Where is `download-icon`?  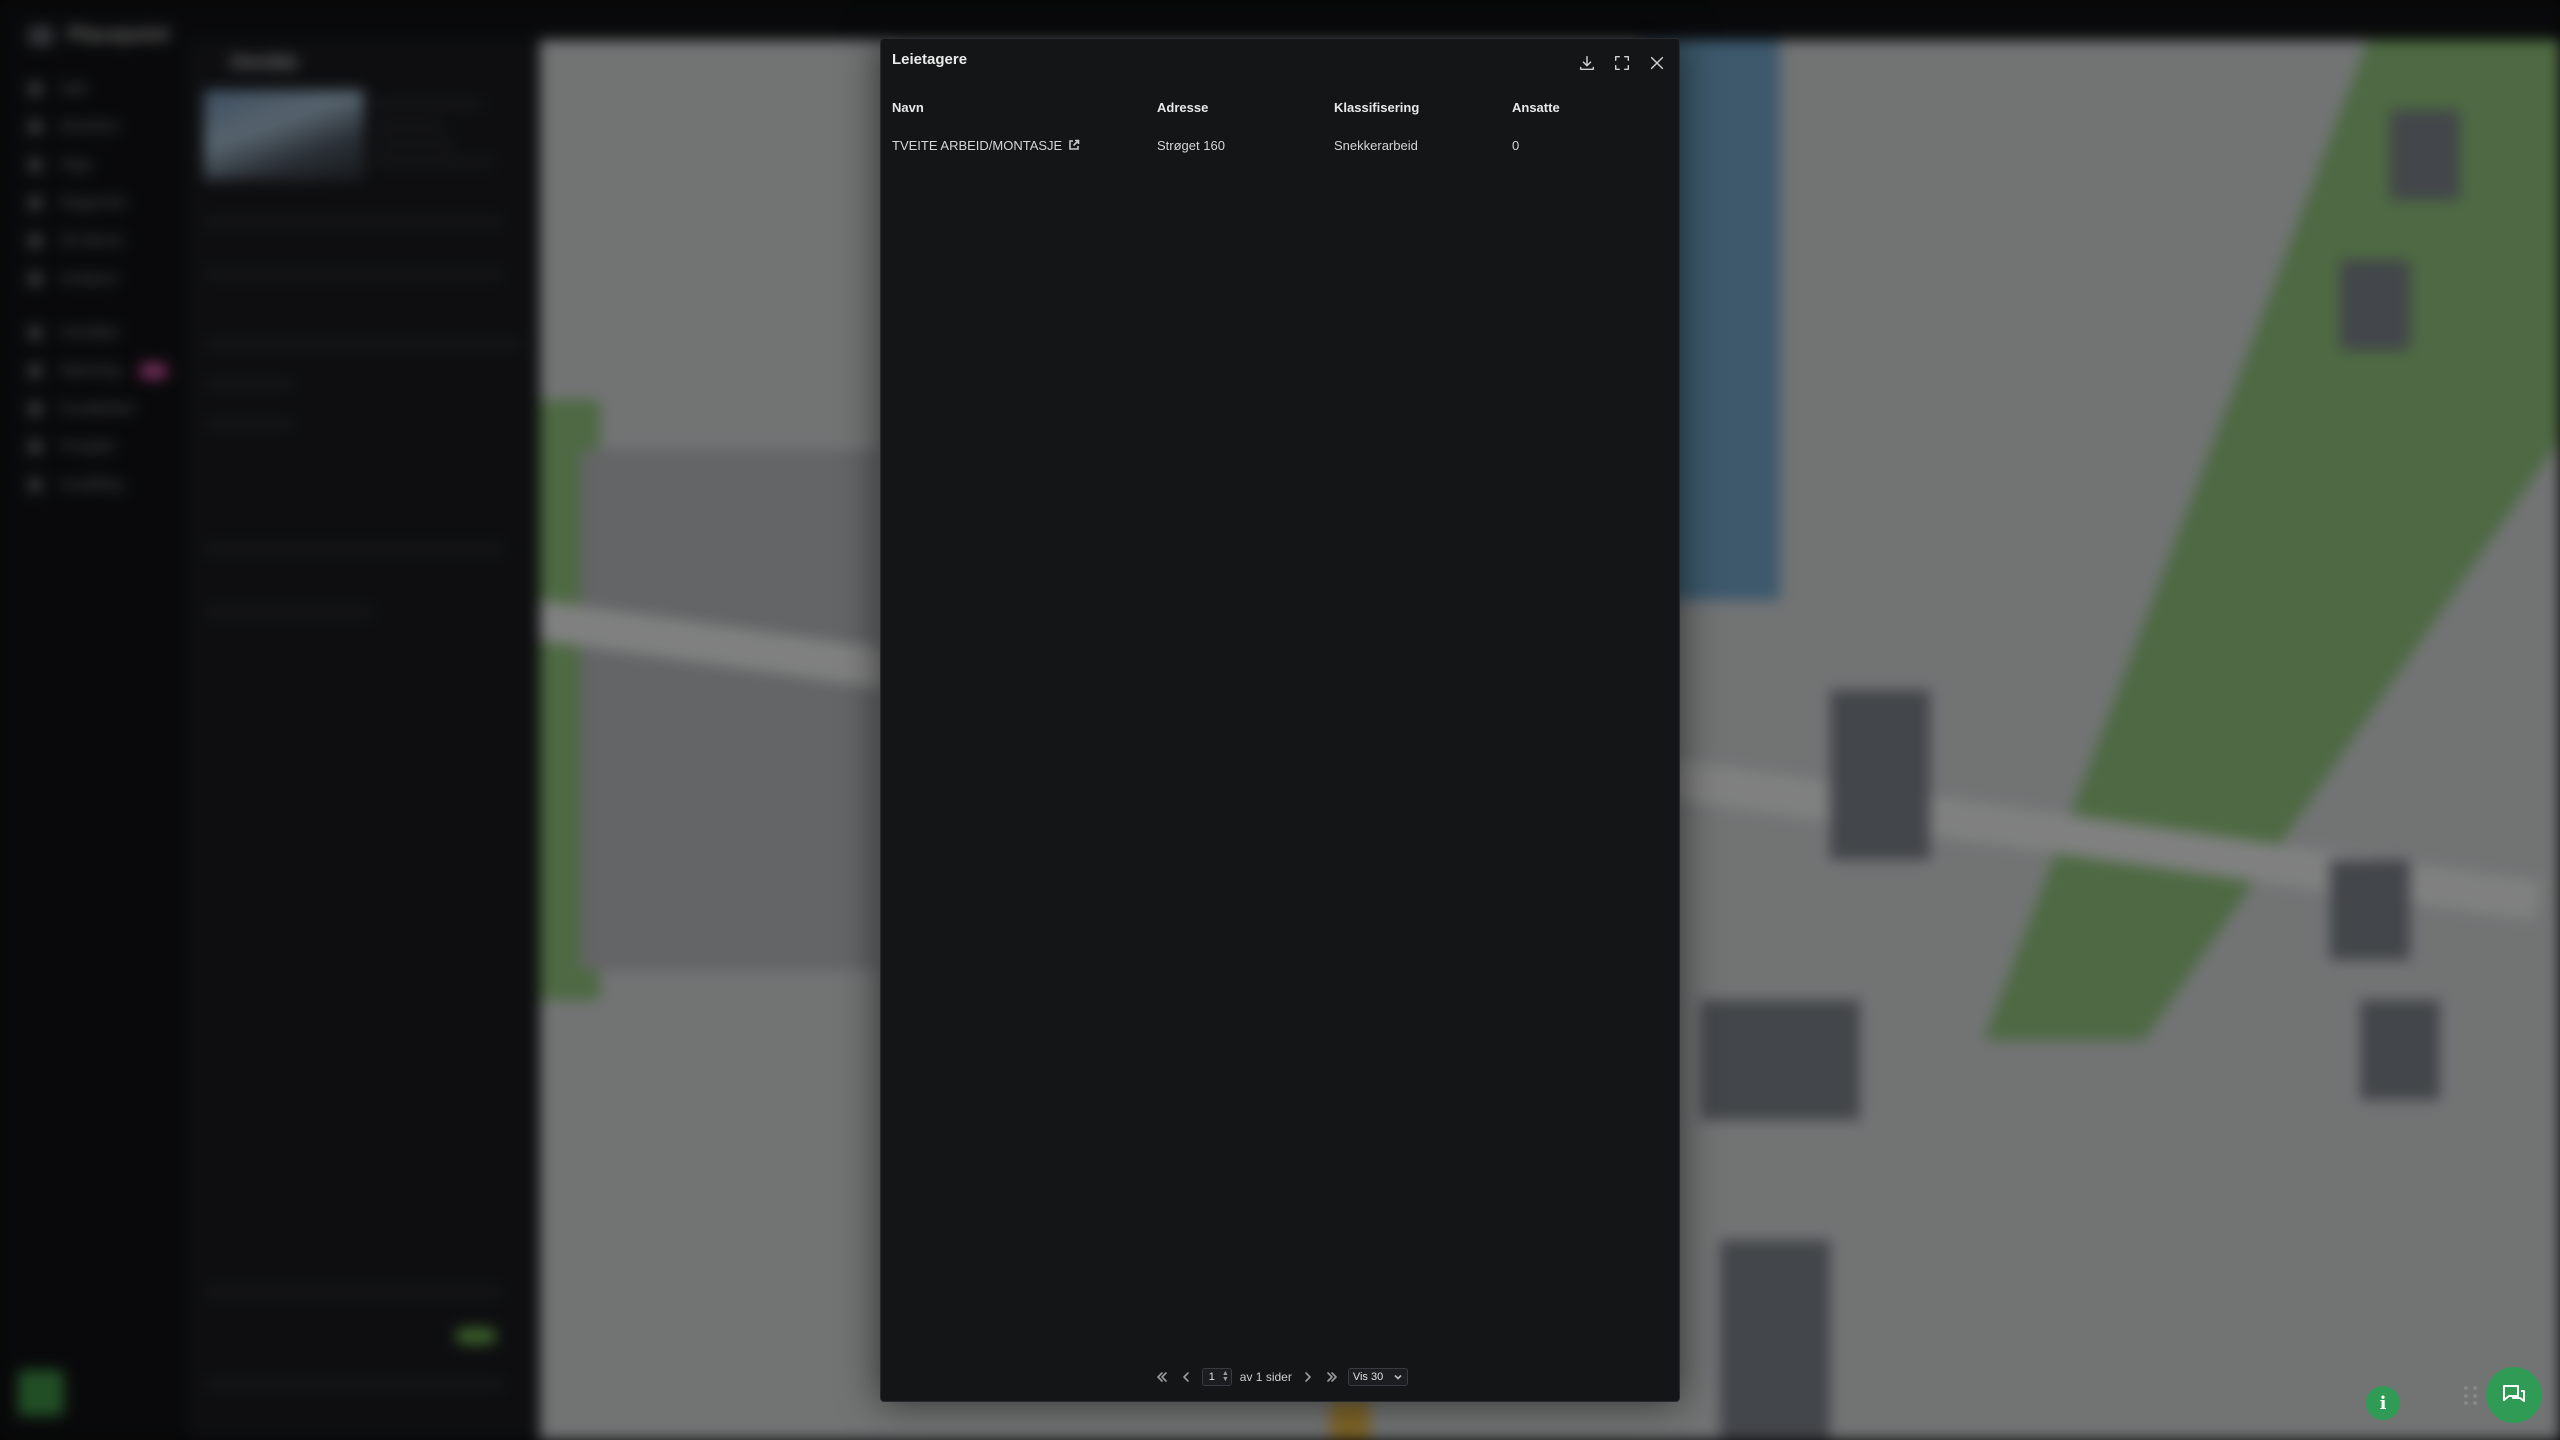 download-icon is located at coordinates (1587, 63).